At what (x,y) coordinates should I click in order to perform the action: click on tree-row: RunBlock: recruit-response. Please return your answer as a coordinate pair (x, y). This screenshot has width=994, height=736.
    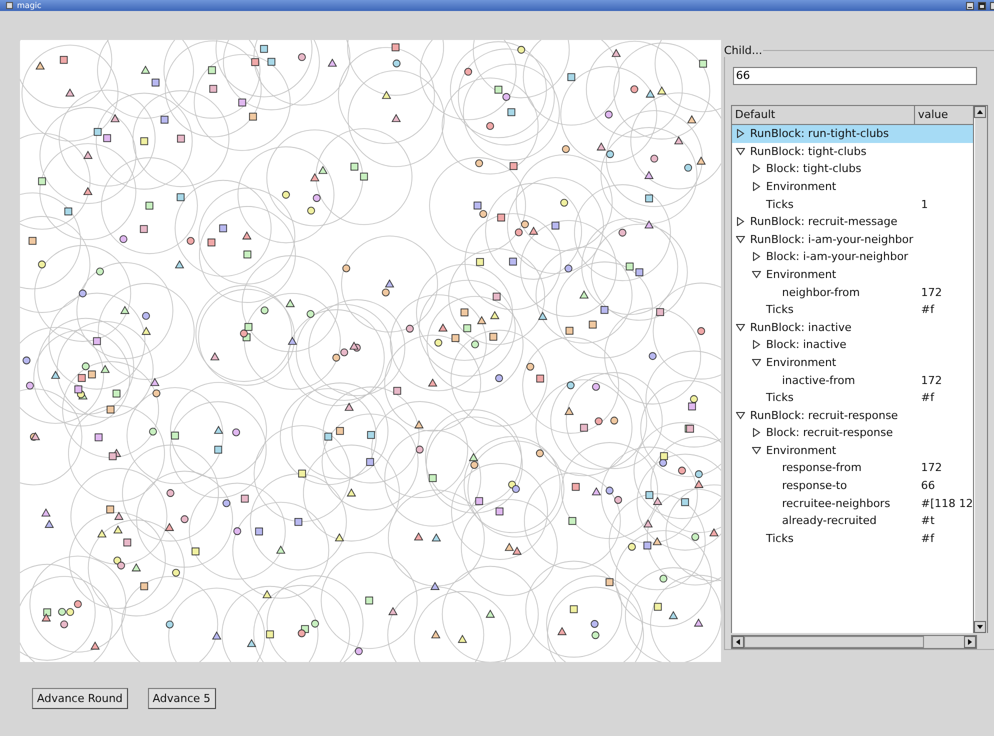
    Looking at the image, I should click on (852, 415).